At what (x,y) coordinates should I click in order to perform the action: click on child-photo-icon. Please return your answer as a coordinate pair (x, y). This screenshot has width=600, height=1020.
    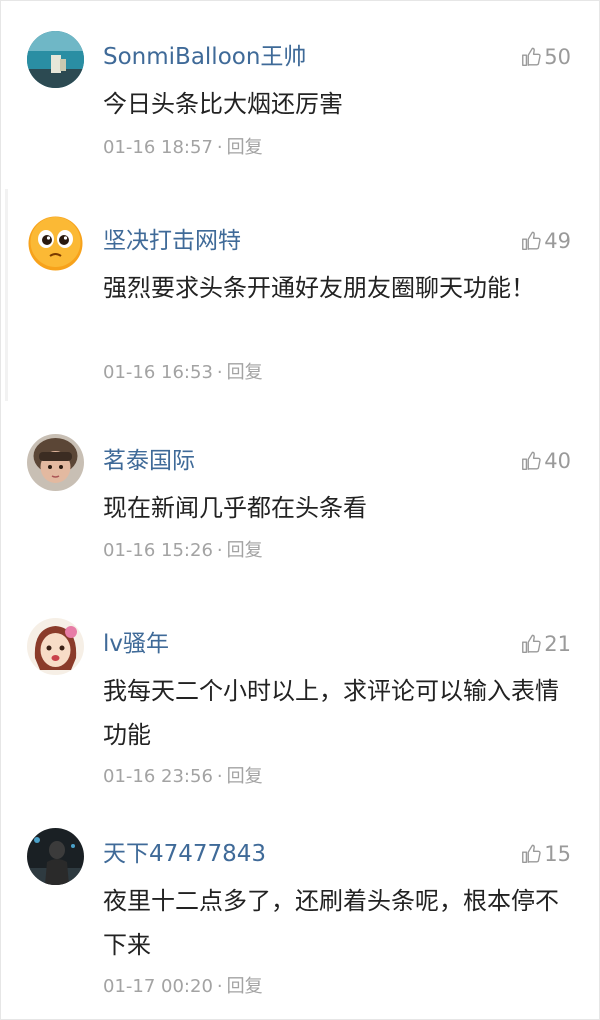
    Looking at the image, I should click on (55, 462).